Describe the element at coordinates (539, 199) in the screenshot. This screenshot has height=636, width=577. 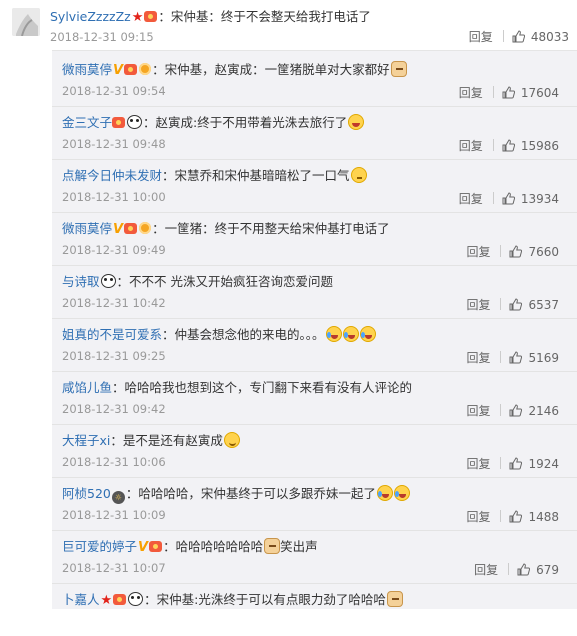
I see `like-count: 13934` at that location.